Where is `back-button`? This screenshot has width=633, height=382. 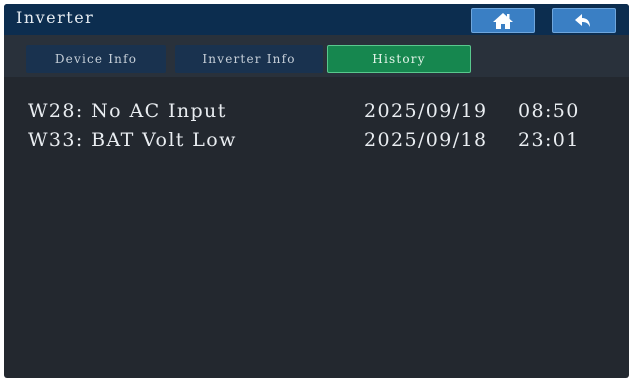
back-button is located at coordinates (584, 20).